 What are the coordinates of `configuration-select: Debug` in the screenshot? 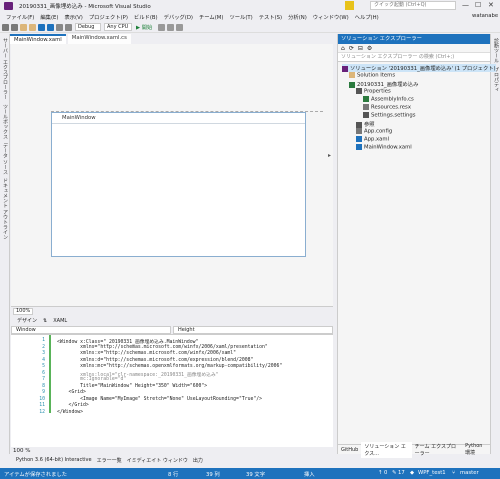 It's located at (88, 27).